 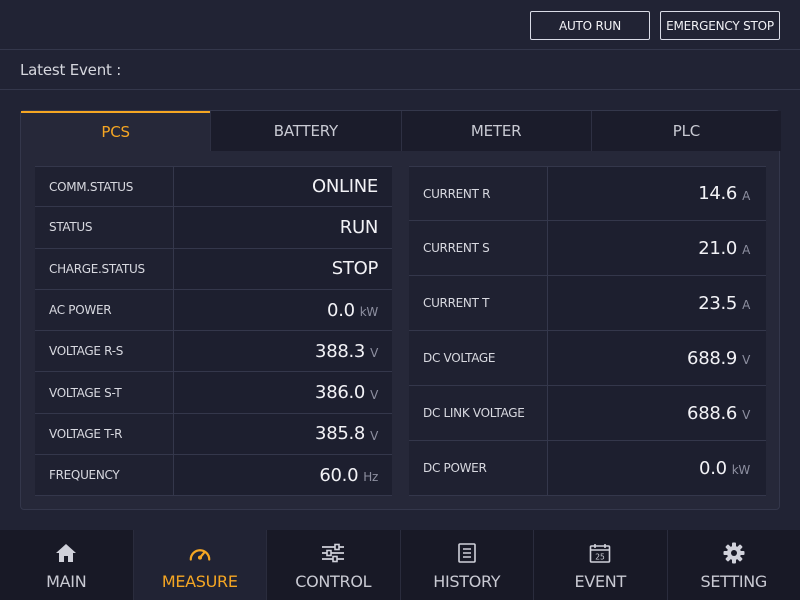 I want to click on row-value: 21.0 A, so click(x=657, y=248).